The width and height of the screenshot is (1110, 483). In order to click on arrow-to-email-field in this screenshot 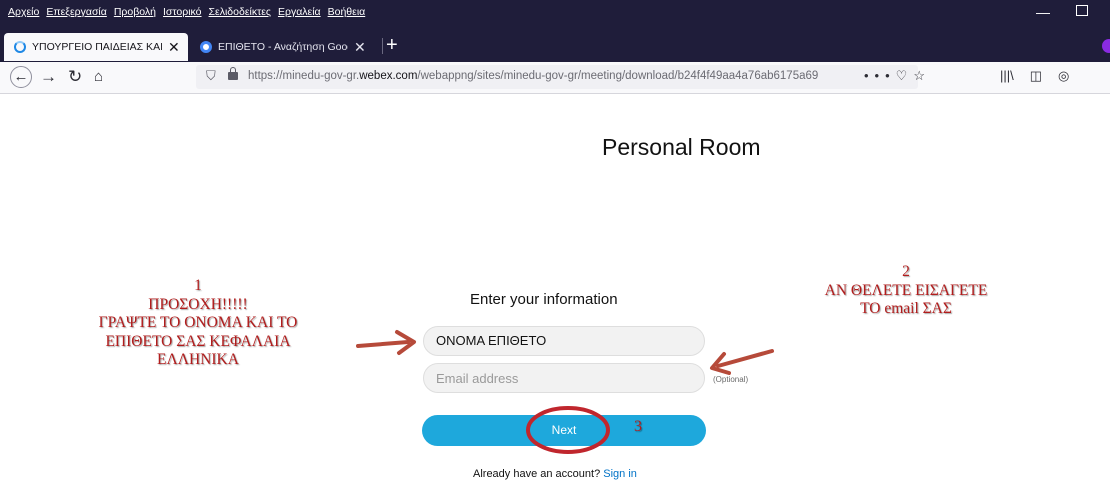, I will do `click(742, 362)`.